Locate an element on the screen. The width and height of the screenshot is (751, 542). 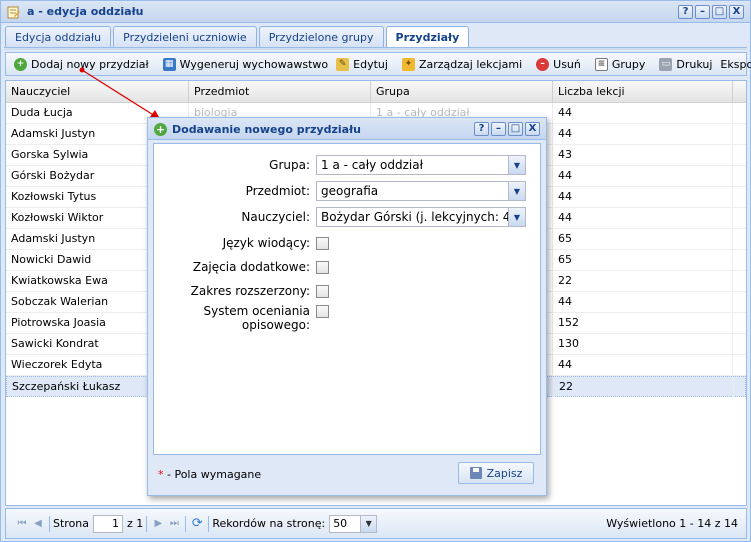
dialog-help-button: ? is located at coordinates (481, 129).